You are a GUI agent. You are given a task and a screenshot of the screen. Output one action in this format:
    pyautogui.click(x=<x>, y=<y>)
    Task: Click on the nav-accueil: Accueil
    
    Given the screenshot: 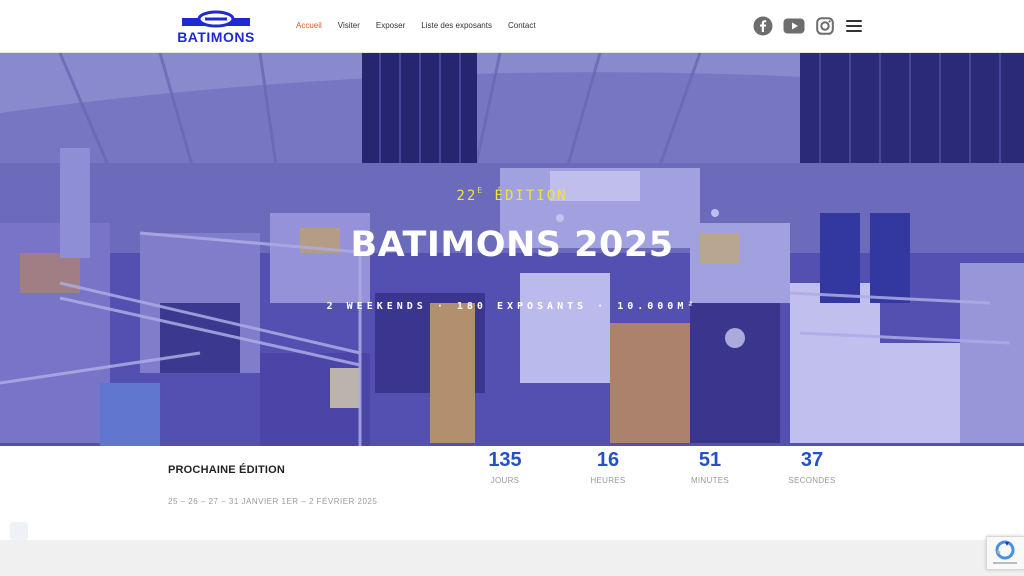 What is the action you would take?
    pyautogui.click(x=309, y=26)
    